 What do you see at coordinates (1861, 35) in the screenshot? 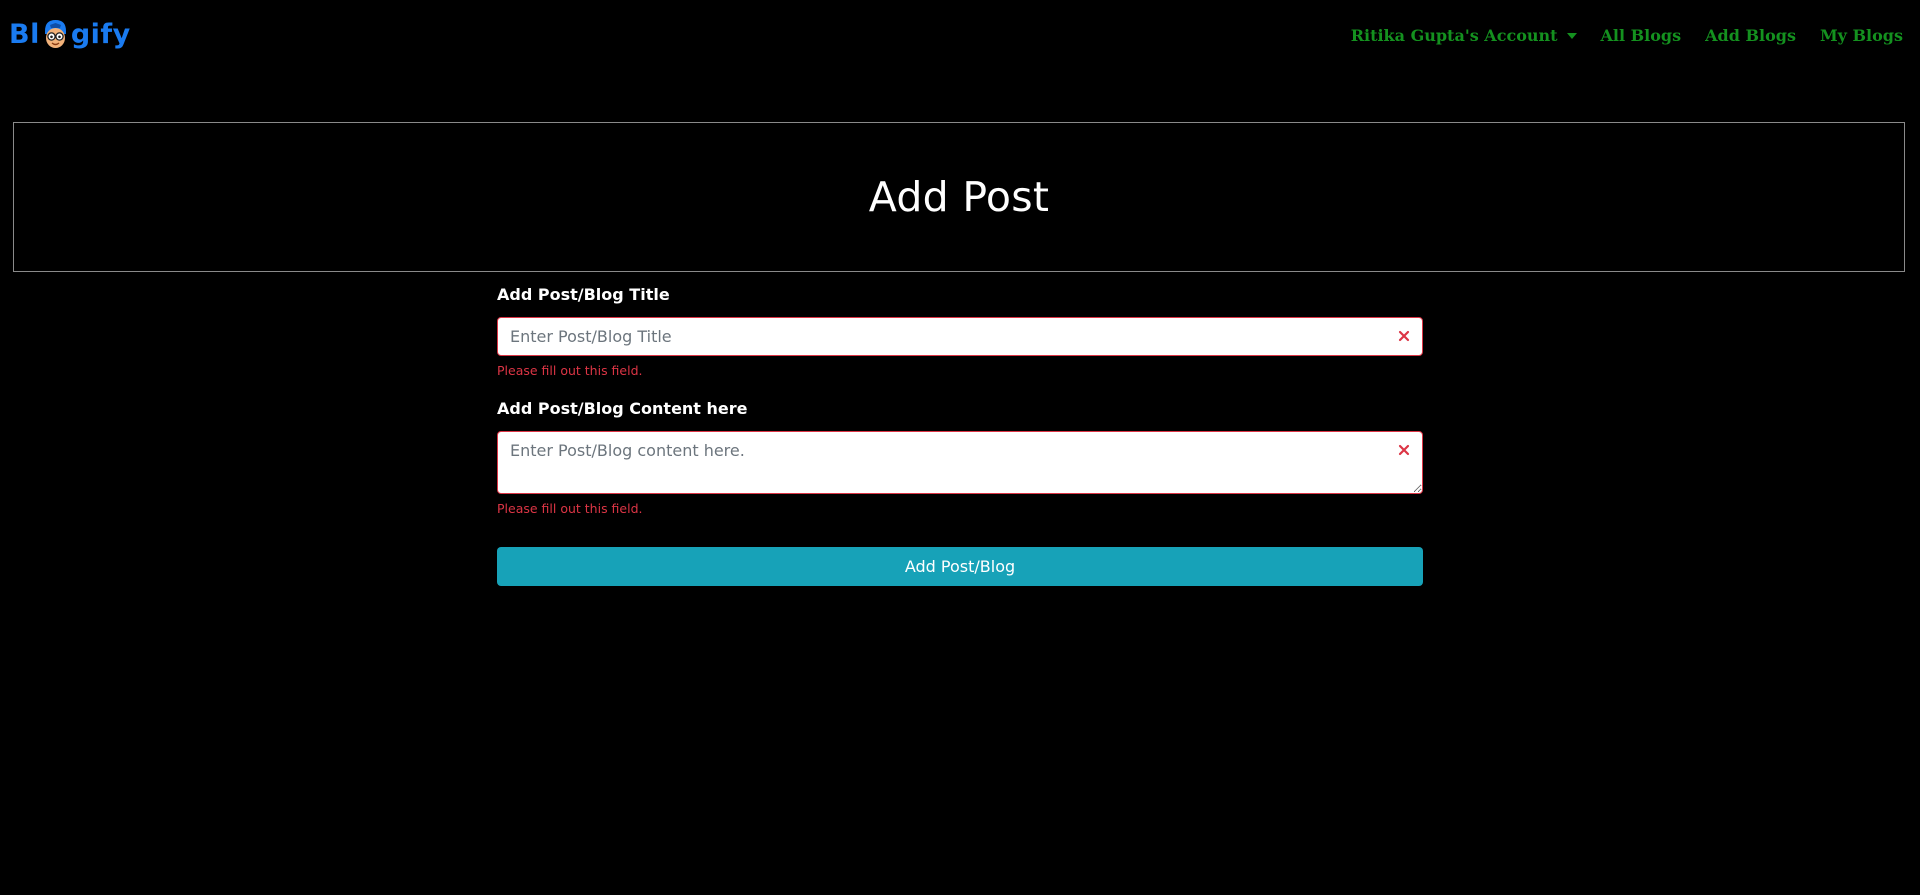
I see `nav-link-my-blogs: My Blogs` at bounding box center [1861, 35].